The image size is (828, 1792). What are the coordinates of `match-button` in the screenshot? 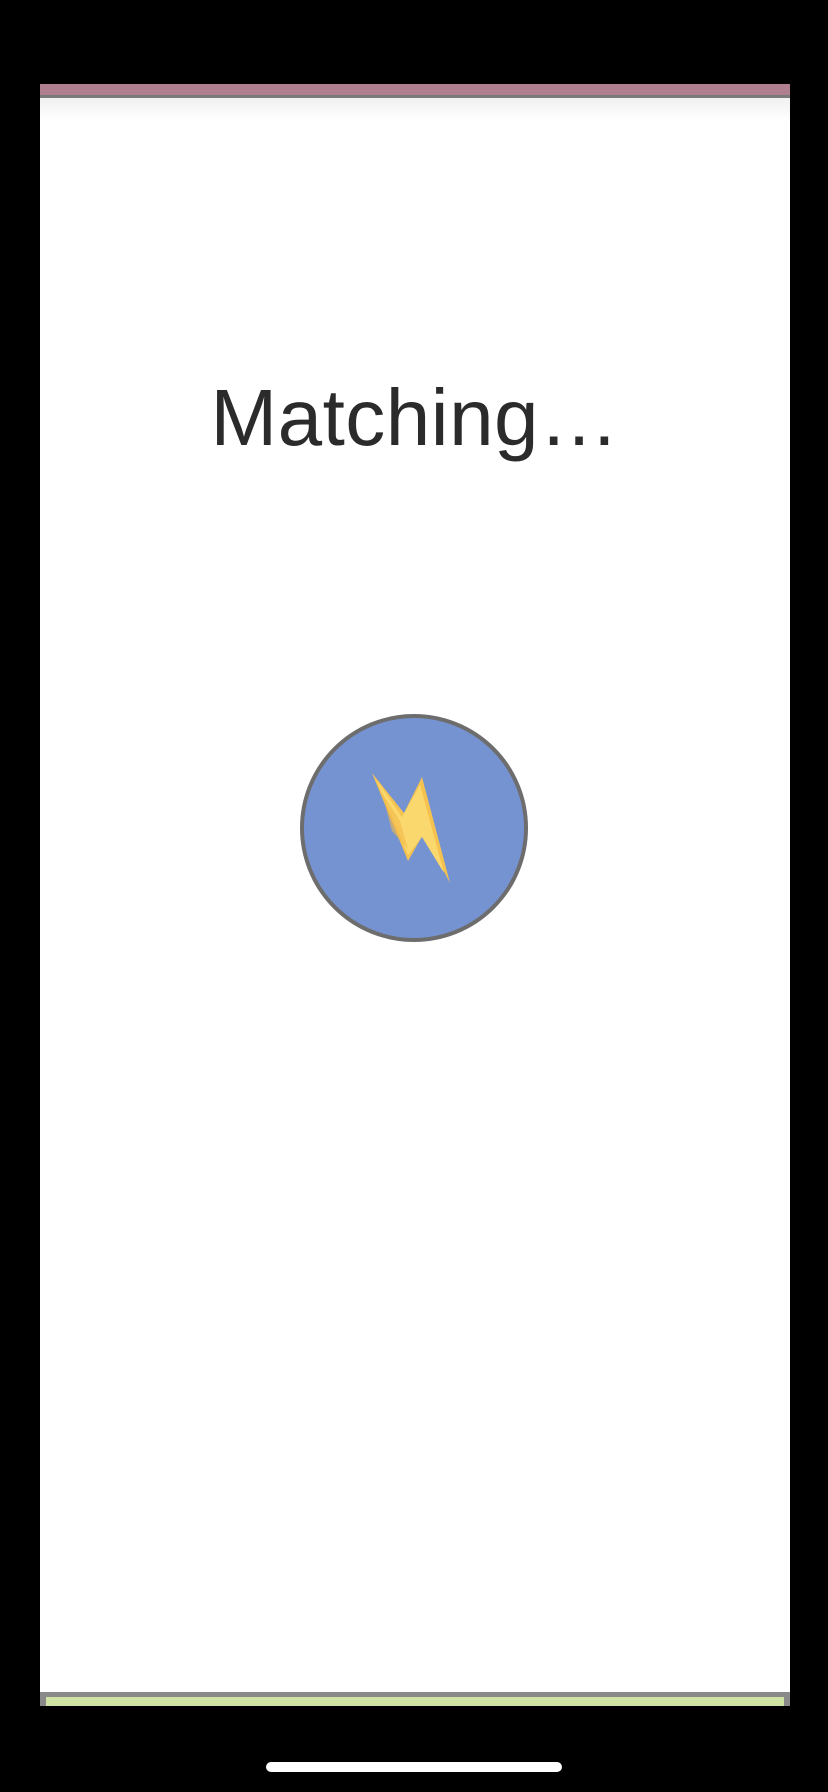 It's located at (414, 828).